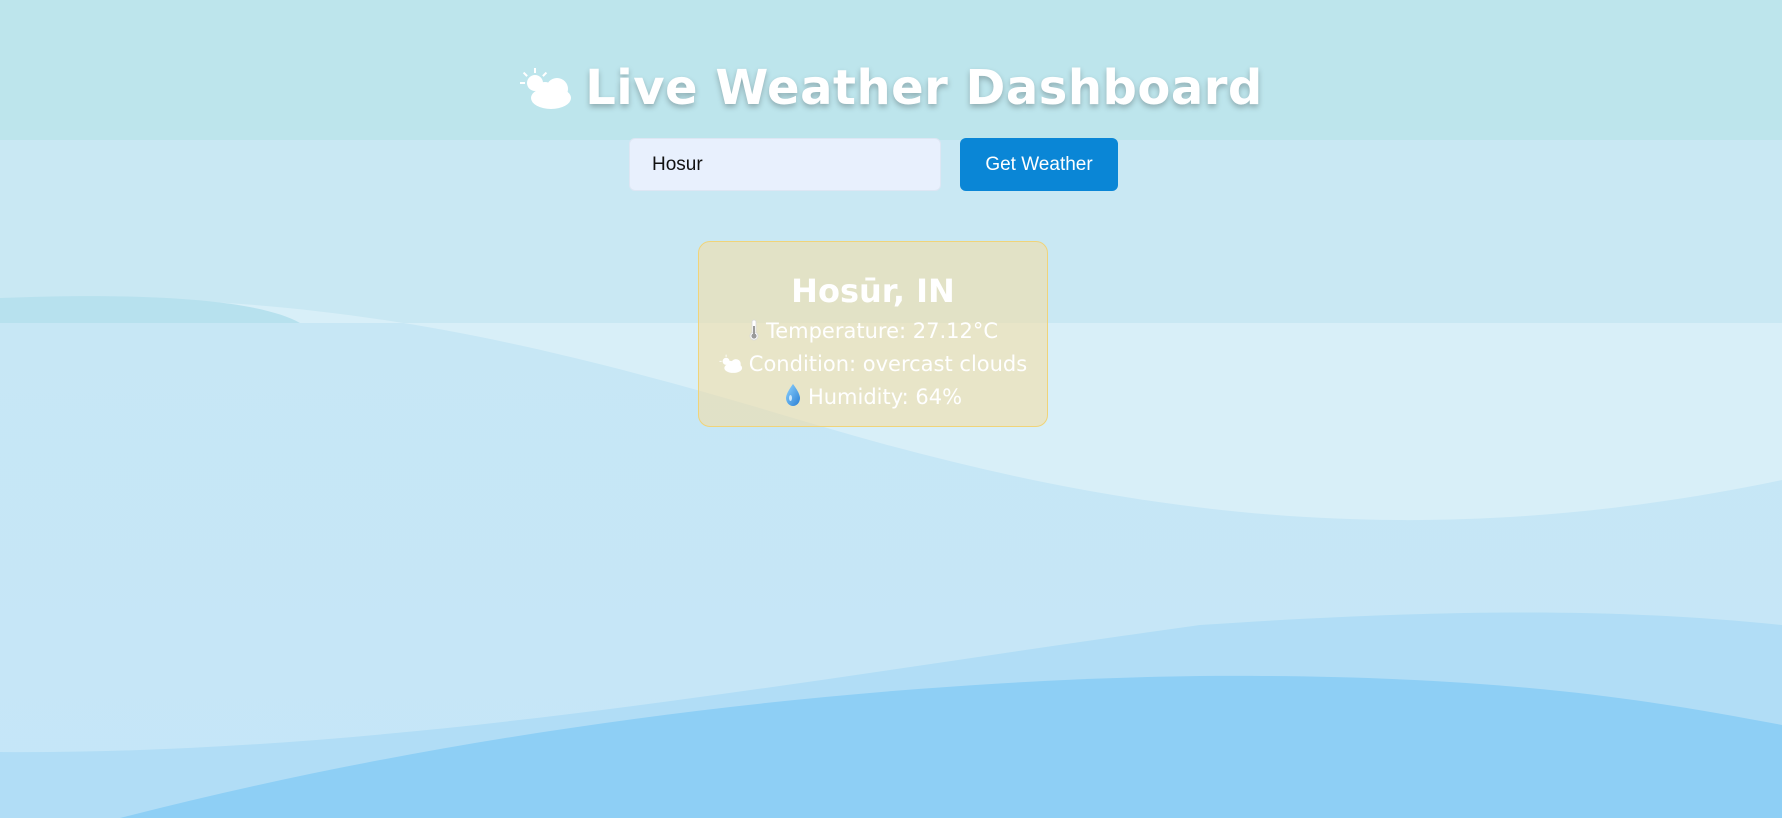  What do you see at coordinates (785, 164) in the screenshot?
I see `city-search-input` at bounding box center [785, 164].